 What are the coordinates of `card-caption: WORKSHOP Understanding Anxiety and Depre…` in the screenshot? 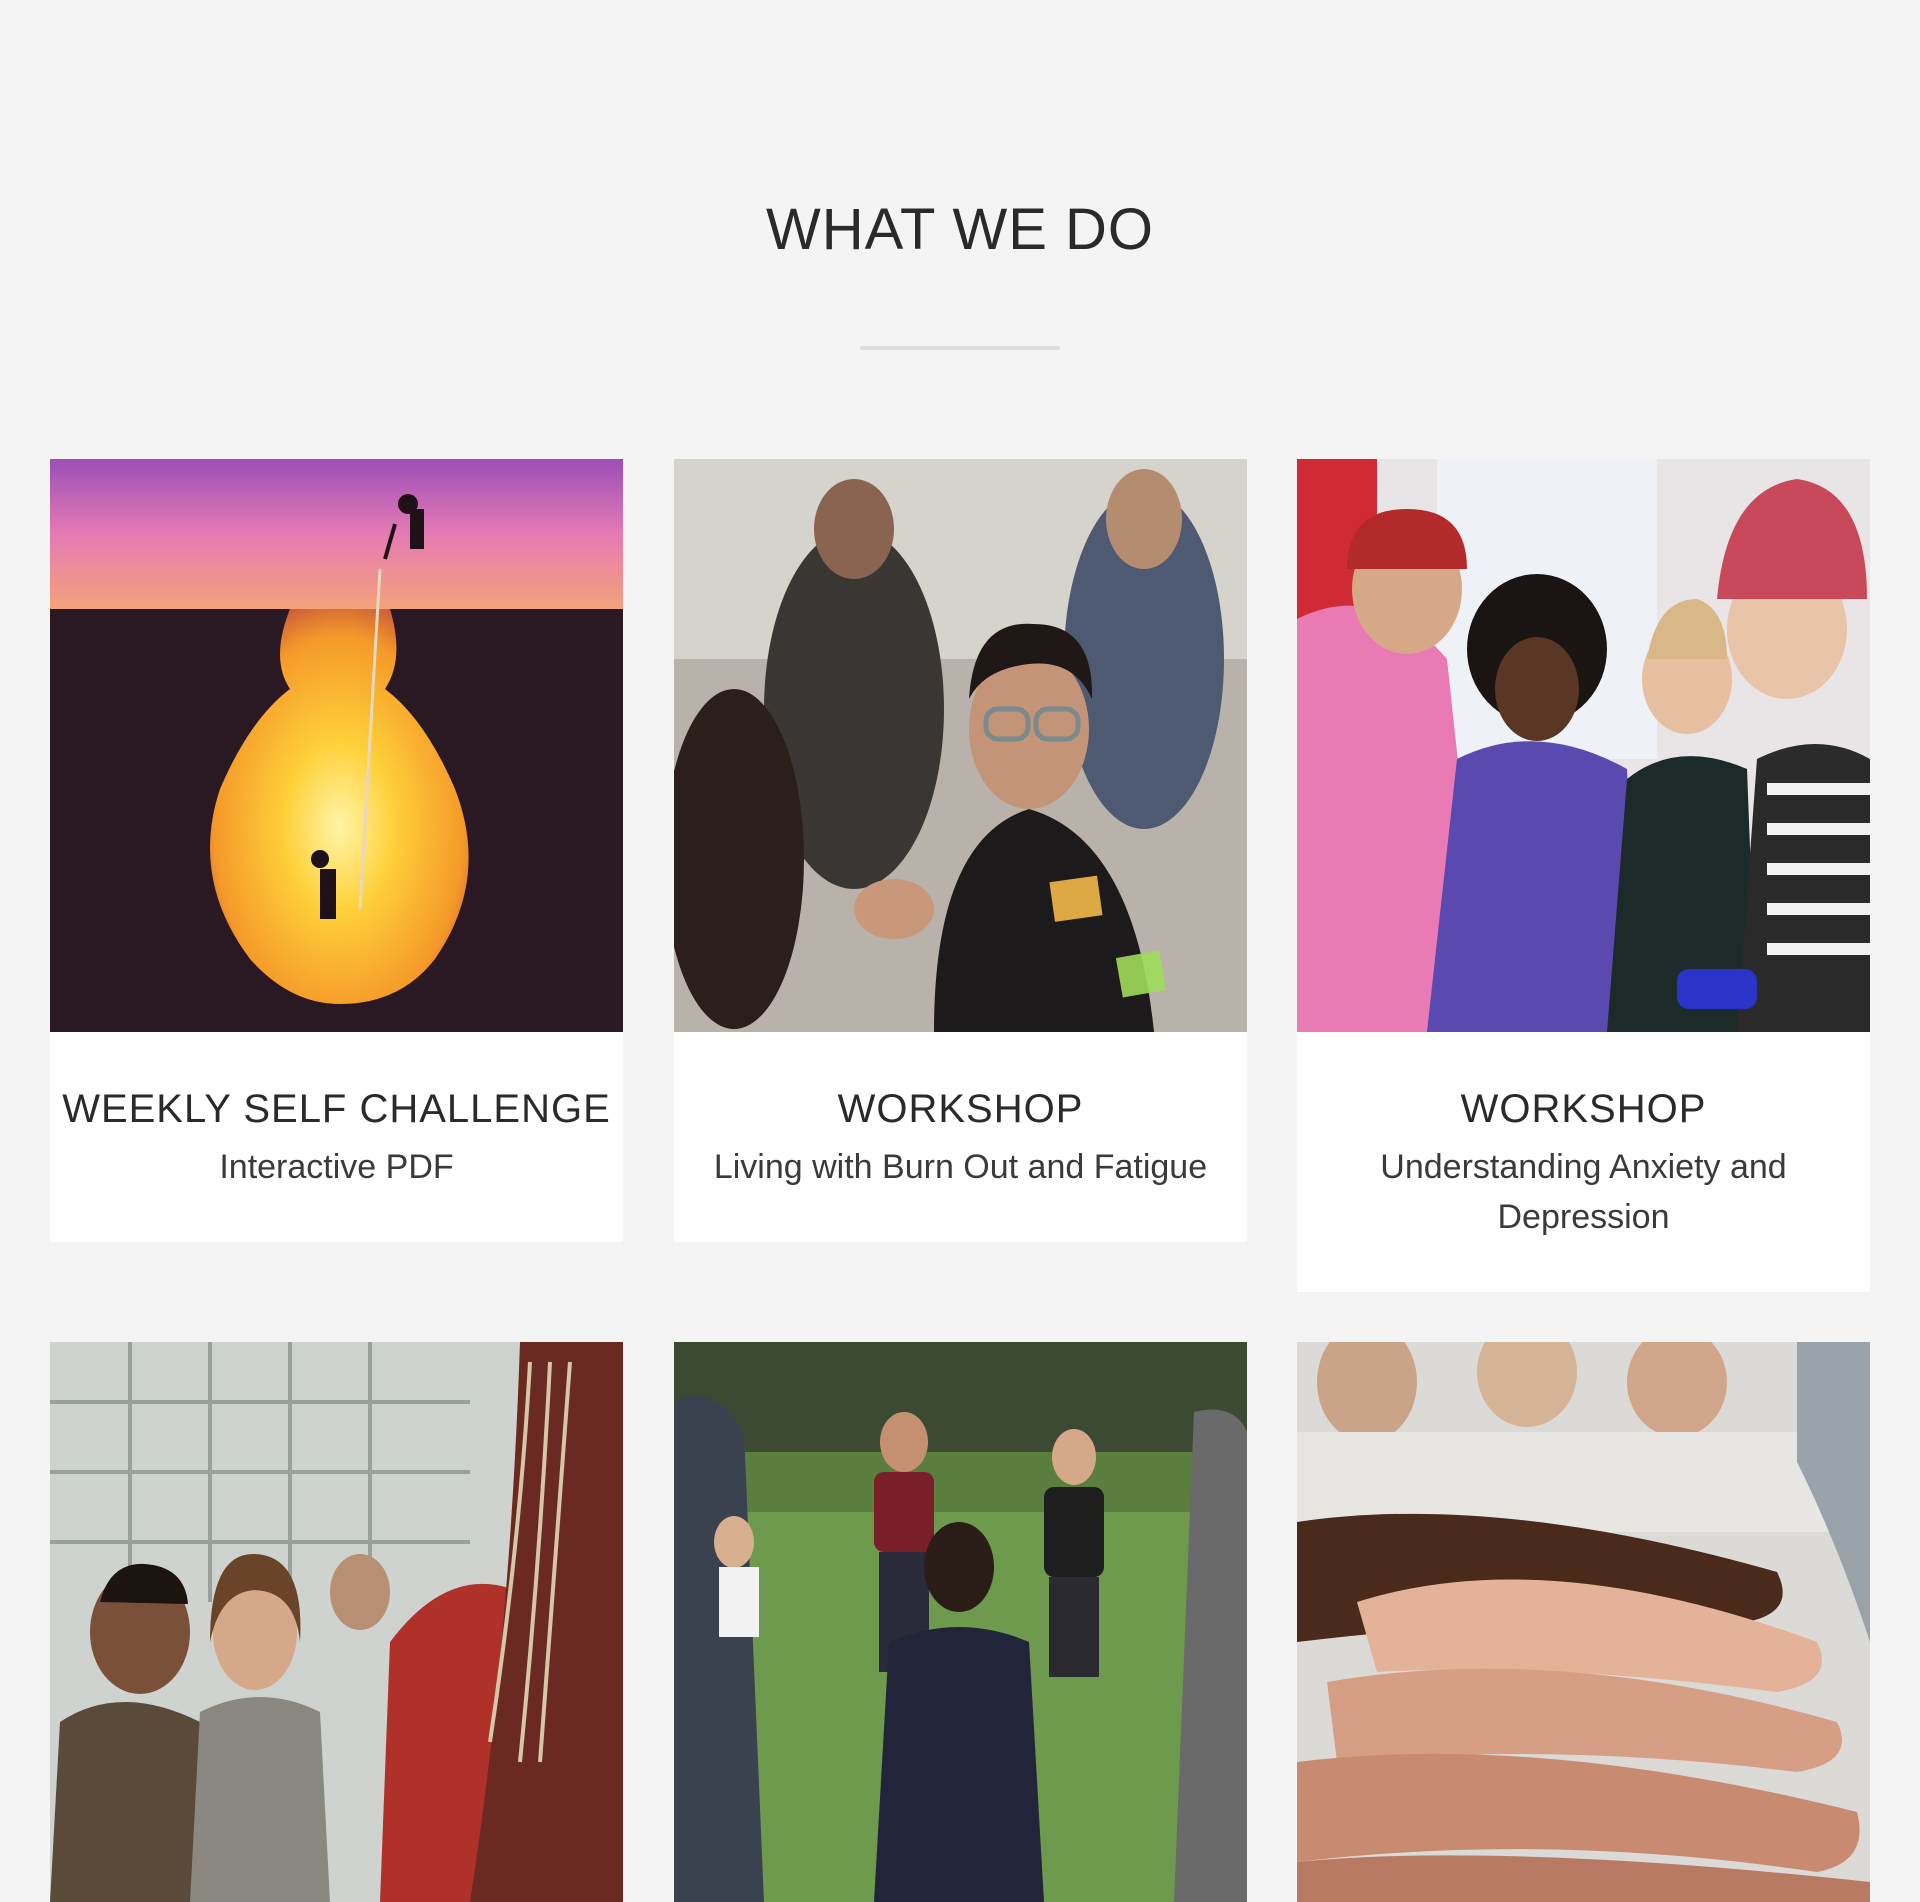 It's located at (1583, 1162).